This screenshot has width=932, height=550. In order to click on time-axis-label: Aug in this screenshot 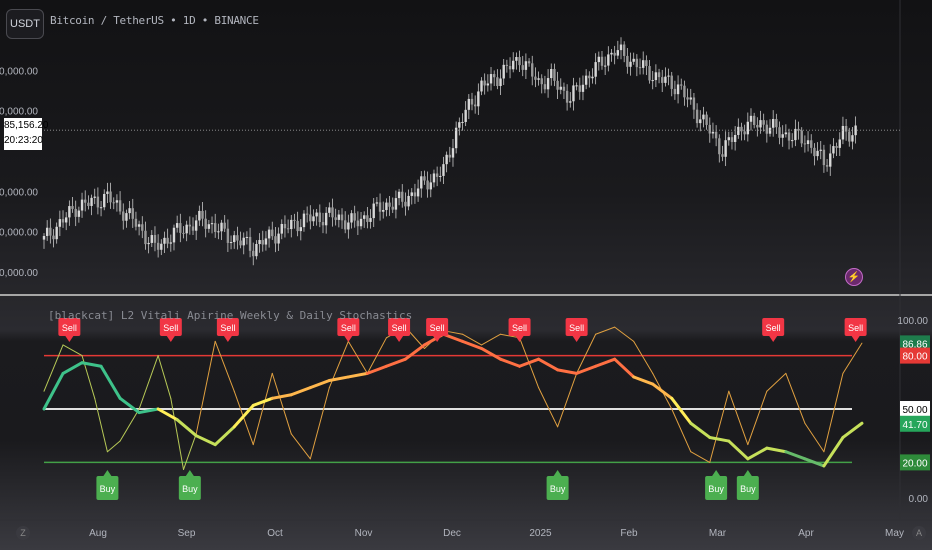, I will do `click(98, 533)`.